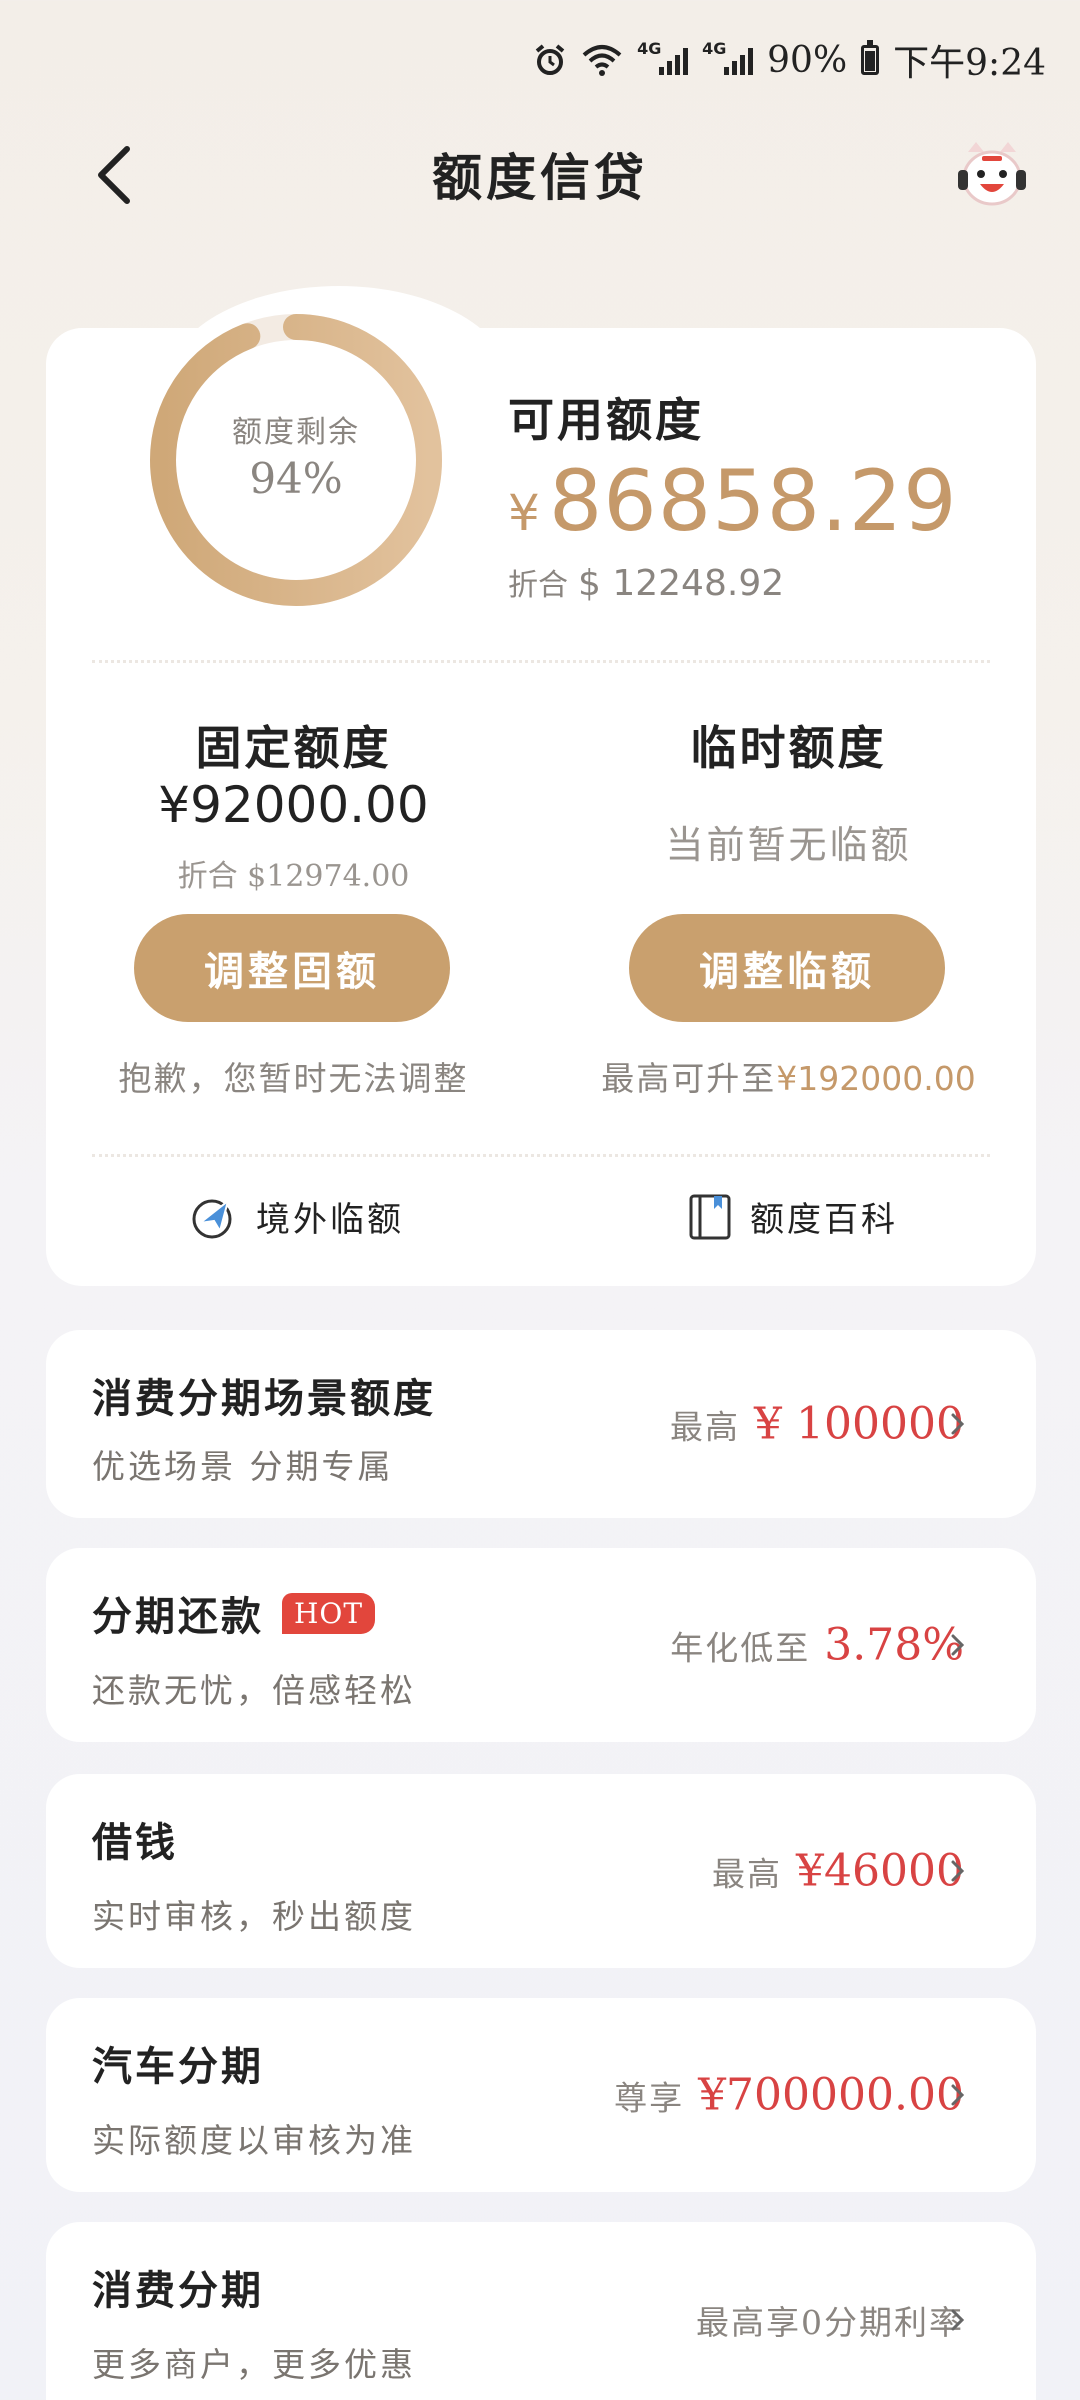  I want to click on list-item-borrow: 借钱 实时审核，秒出额度 最高 ¥46000, so click(541, 1871).